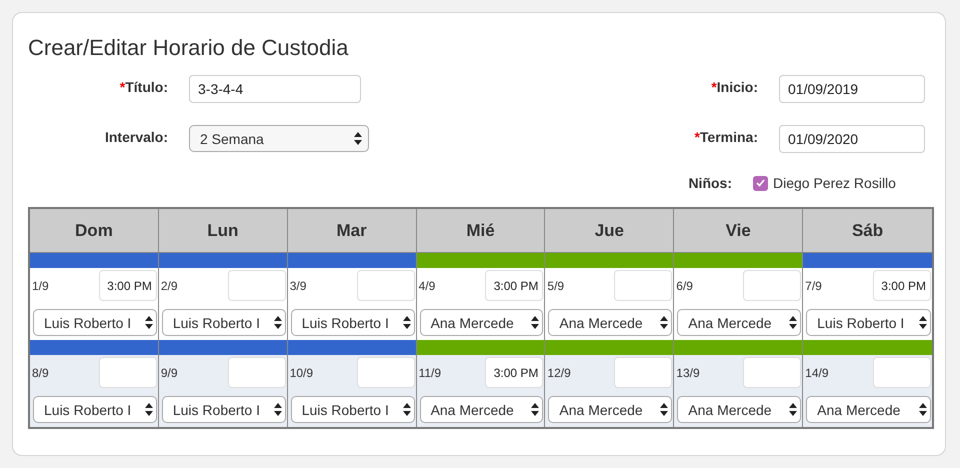  What do you see at coordinates (430, 373) in the screenshot?
I see `date-label: 11/9` at bounding box center [430, 373].